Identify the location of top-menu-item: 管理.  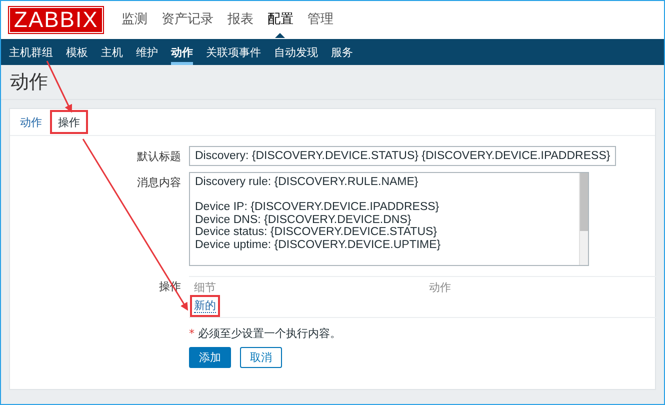
(320, 20).